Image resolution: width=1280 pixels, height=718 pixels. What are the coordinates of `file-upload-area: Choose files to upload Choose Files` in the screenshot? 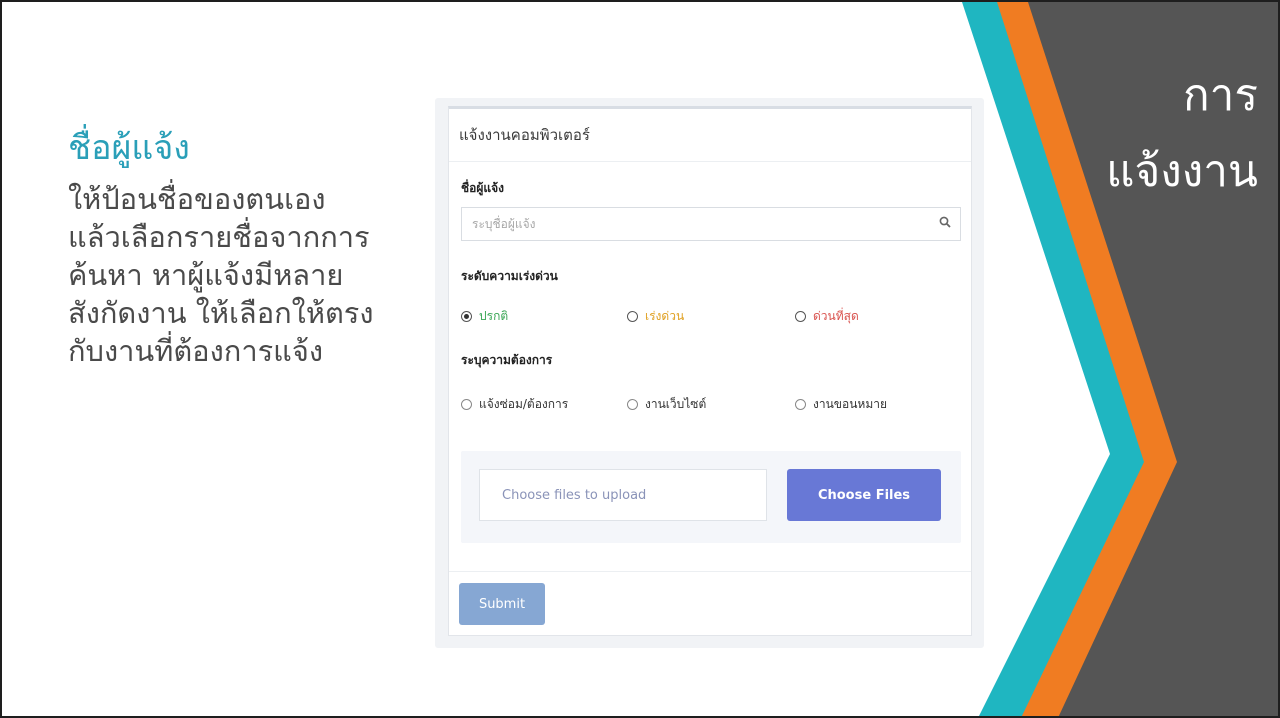 It's located at (711, 497).